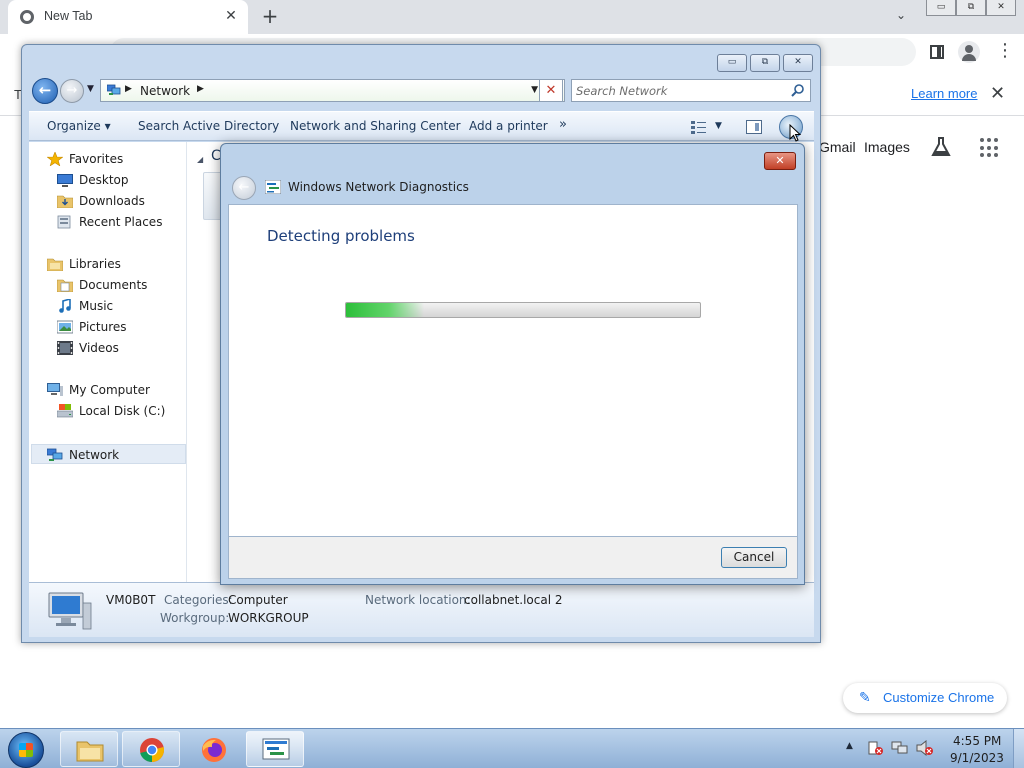 The height and width of the screenshot is (768, 1024). What do you see at coordinates (65, 348) in the screenshot?
I see `videos-icon` at bounding box center [65, 348].